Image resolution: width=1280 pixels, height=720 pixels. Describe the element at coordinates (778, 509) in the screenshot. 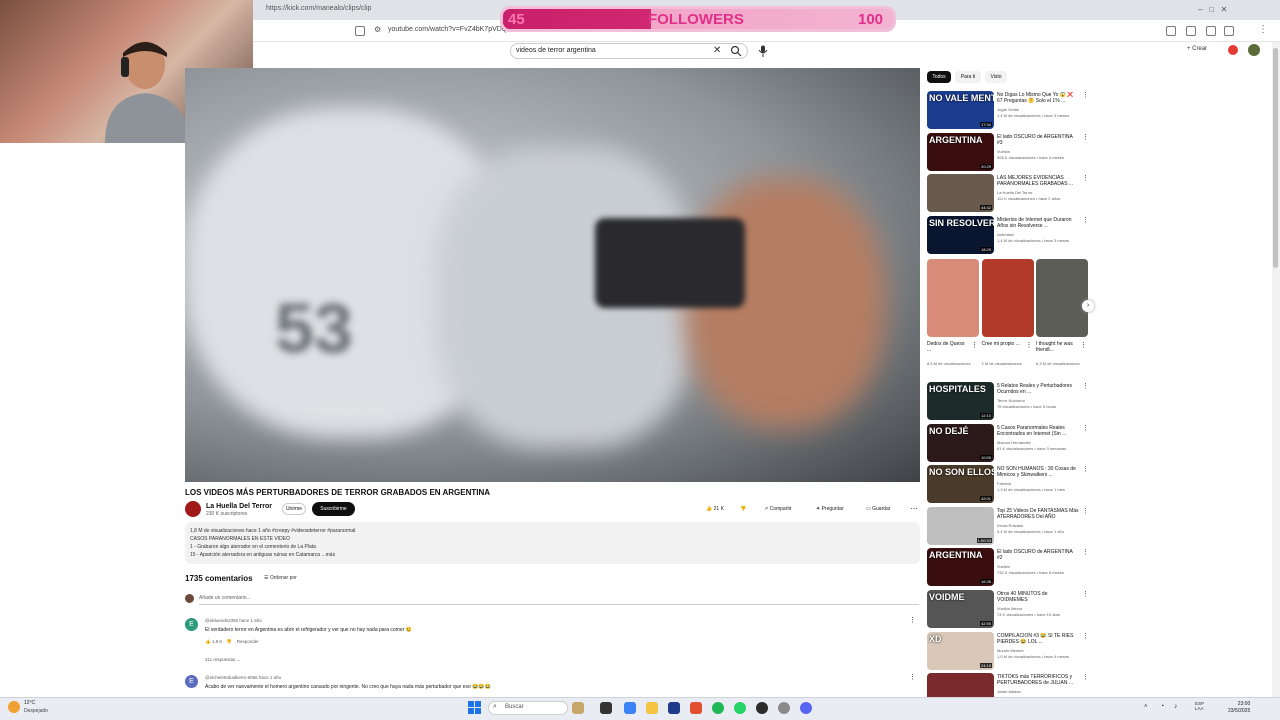

I see `share-button: ↗ Compartir` at that location.